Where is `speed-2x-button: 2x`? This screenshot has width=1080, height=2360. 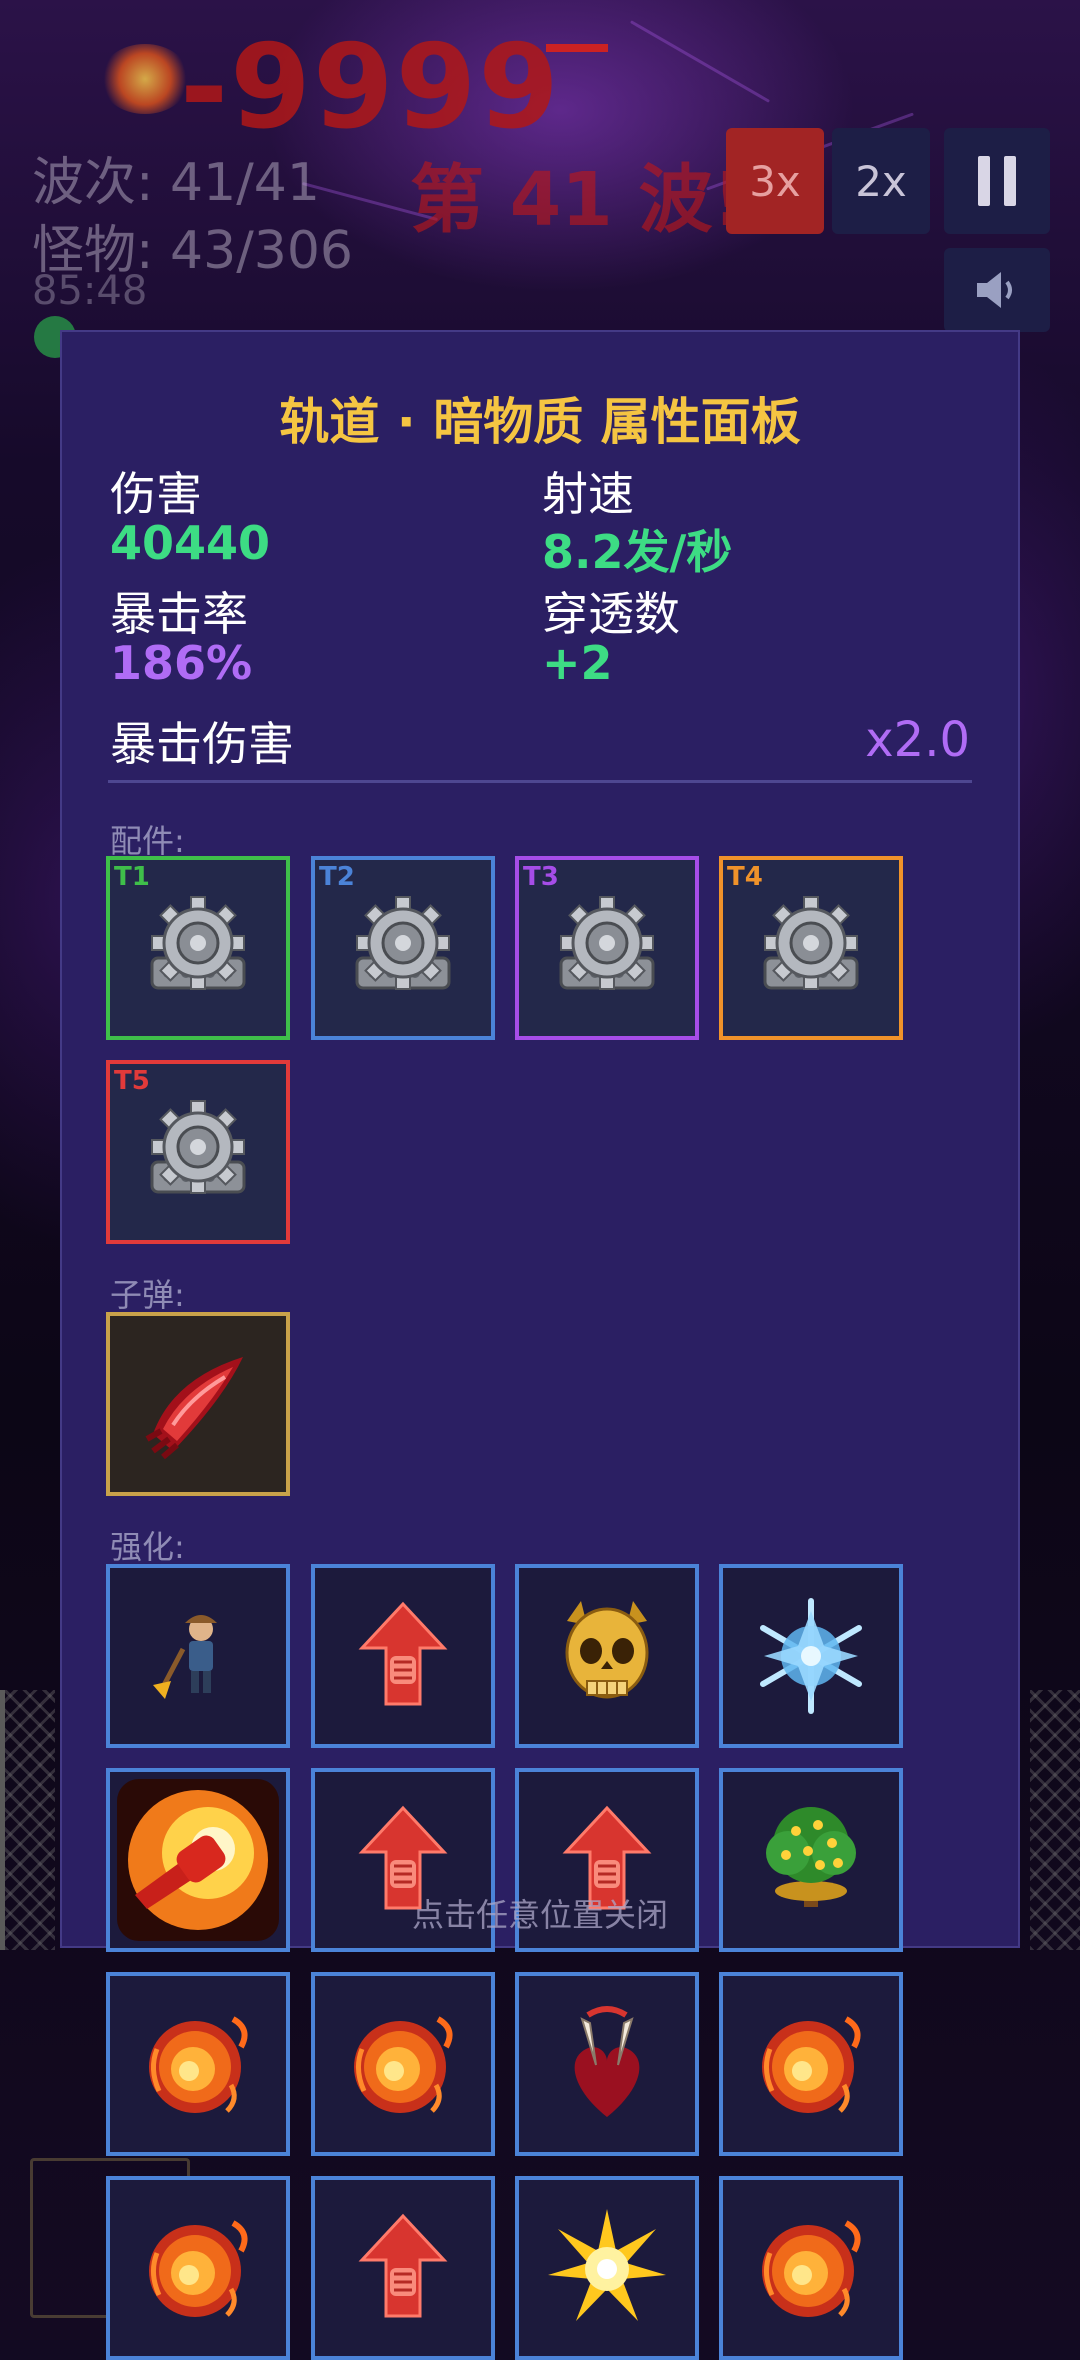
speed-2x-button: 2x is located at coordinates (881, 181).